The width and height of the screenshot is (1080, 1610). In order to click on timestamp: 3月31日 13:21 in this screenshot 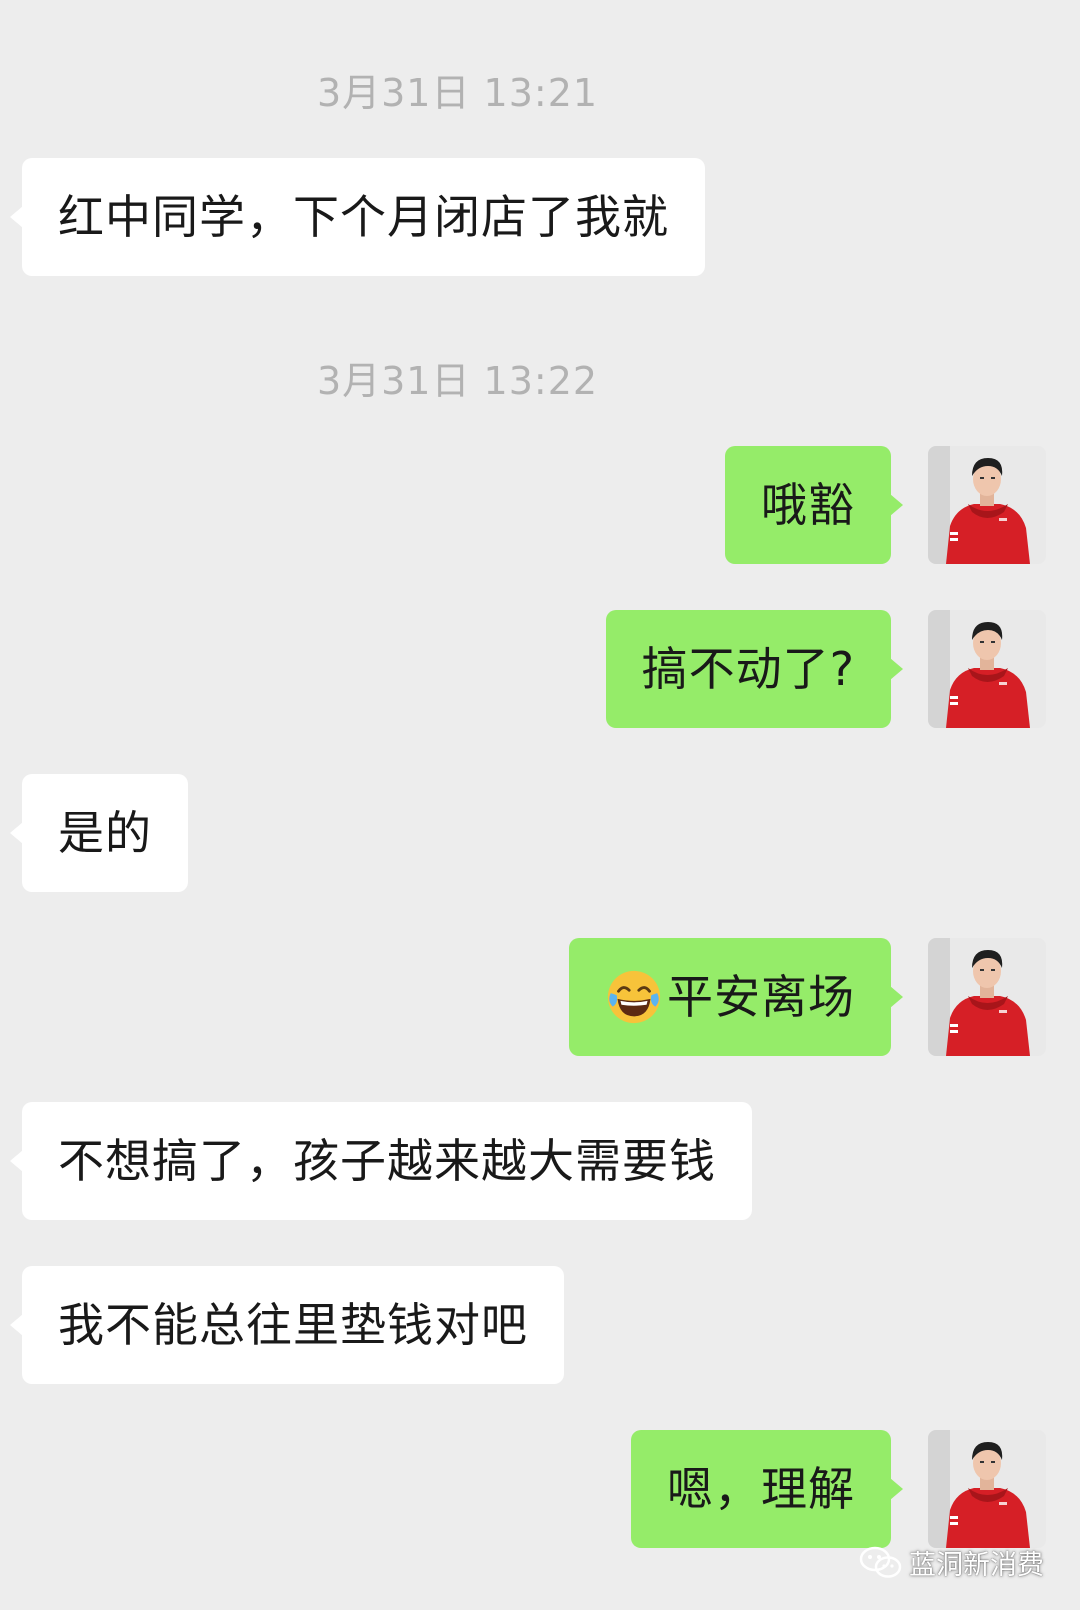, I will do `click(457, 93)`.